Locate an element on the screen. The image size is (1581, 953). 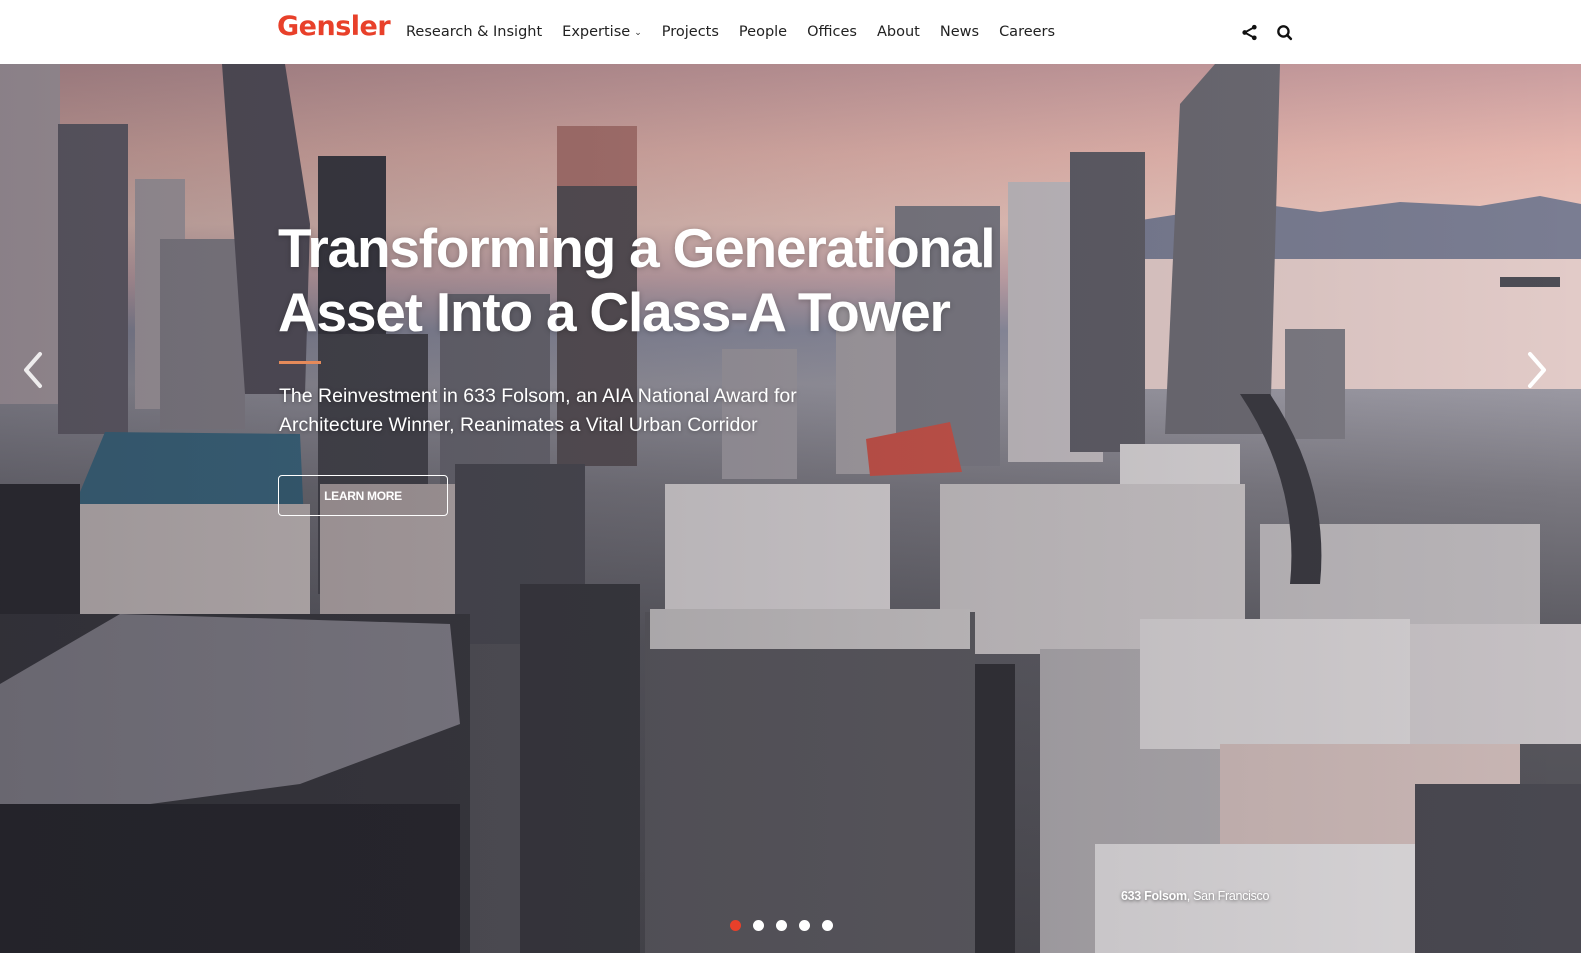
share-icon is located at coordinates (1249, 32).